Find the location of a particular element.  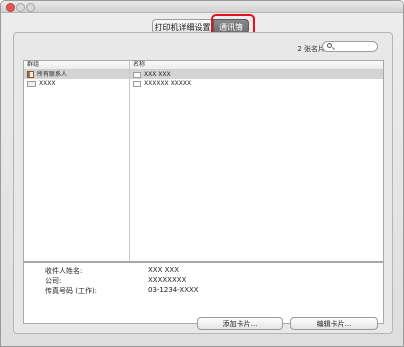

name-label: XXXXXX XXXXX is located at coordinates (168, 83).